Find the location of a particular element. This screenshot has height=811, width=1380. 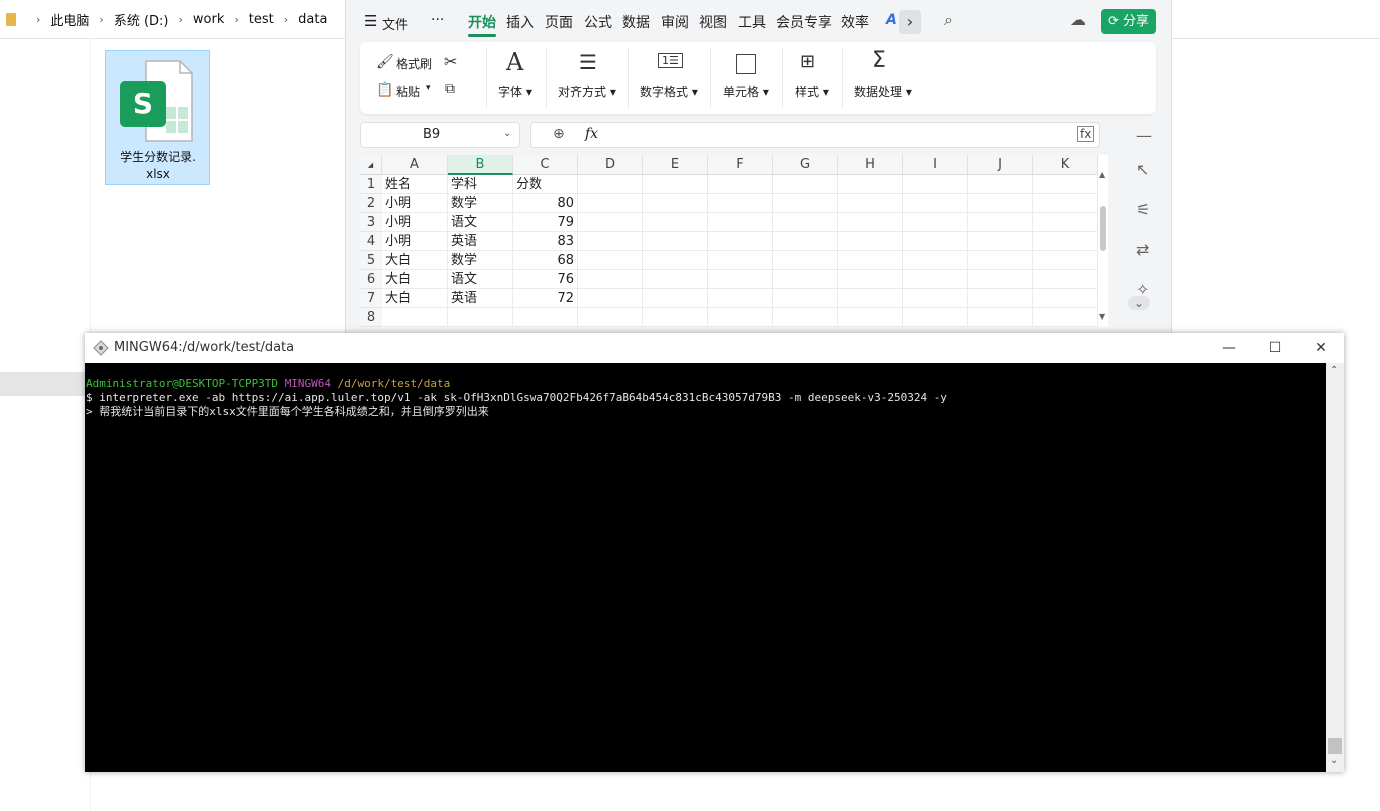

minimize-panel-icon: — is located at coordinates (1144, 135).